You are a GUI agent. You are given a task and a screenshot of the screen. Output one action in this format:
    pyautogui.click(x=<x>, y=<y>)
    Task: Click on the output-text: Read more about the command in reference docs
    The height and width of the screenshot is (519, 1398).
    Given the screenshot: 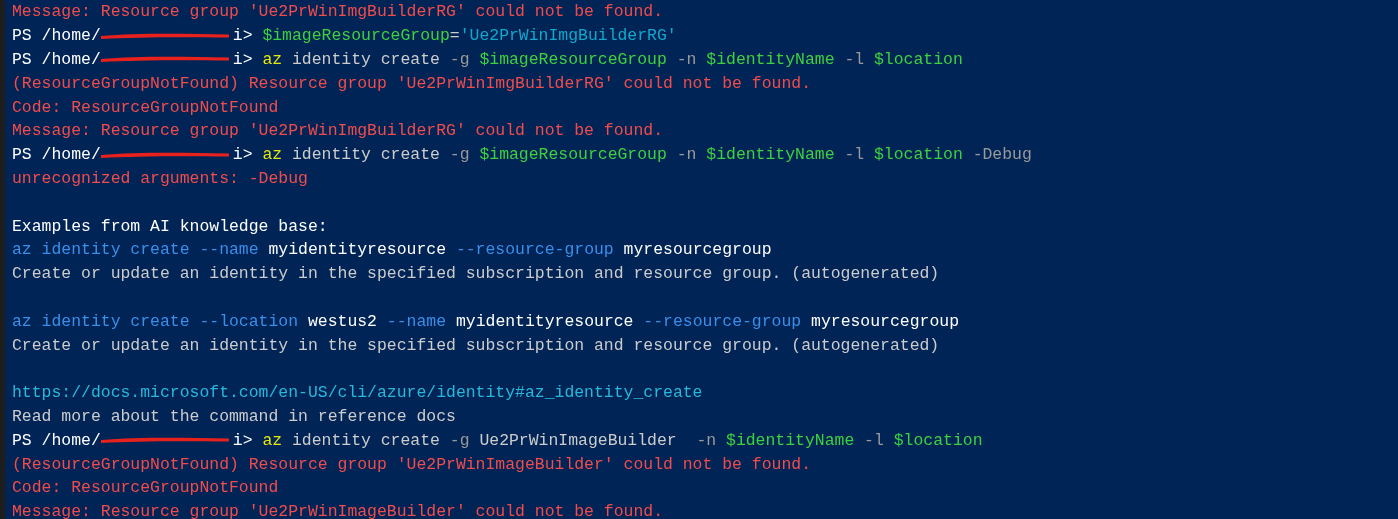 What is the action you would take?
    pyautogui.click(x=234, y=416)
    